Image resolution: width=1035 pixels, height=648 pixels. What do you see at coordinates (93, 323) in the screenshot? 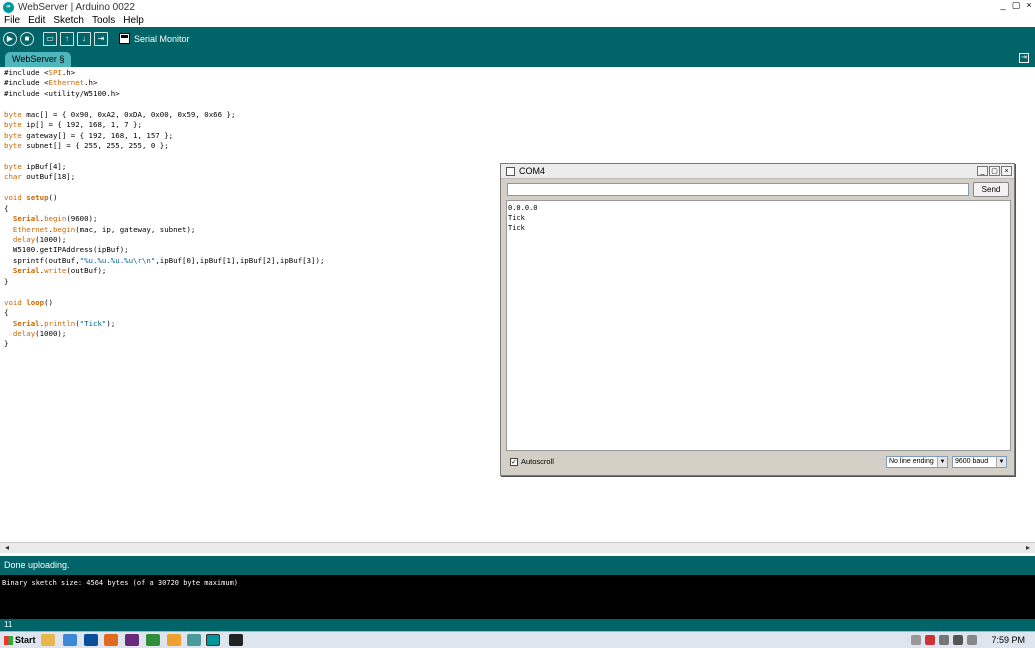
I see `code-token: "Tick"` at bounding box center [93, 323].